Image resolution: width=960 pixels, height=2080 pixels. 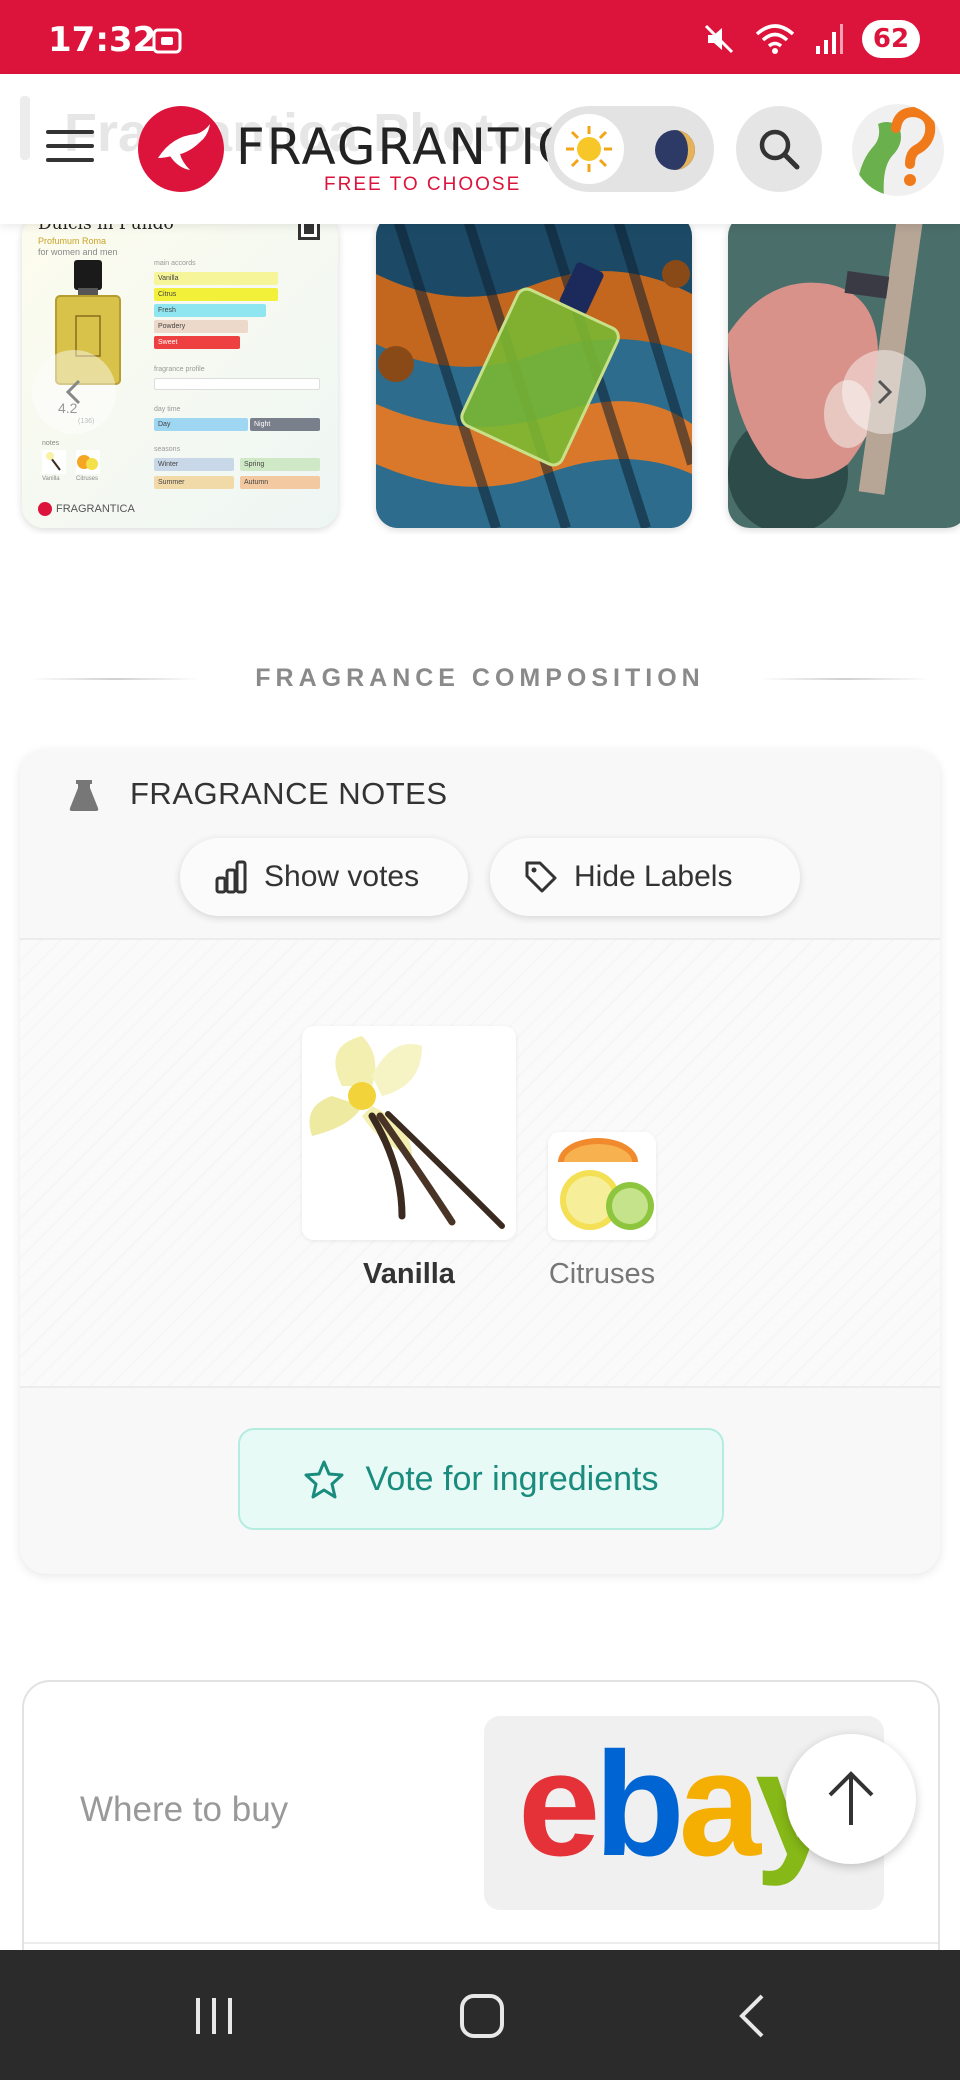 I want to click on chevron-left-icon, so click(x=73, y=392).